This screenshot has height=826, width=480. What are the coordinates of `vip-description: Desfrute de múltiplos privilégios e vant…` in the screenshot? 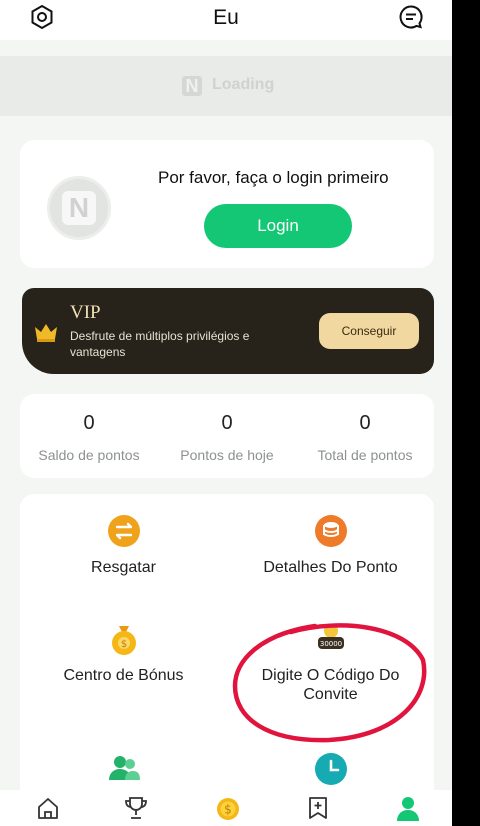 It's located at (160, 344).